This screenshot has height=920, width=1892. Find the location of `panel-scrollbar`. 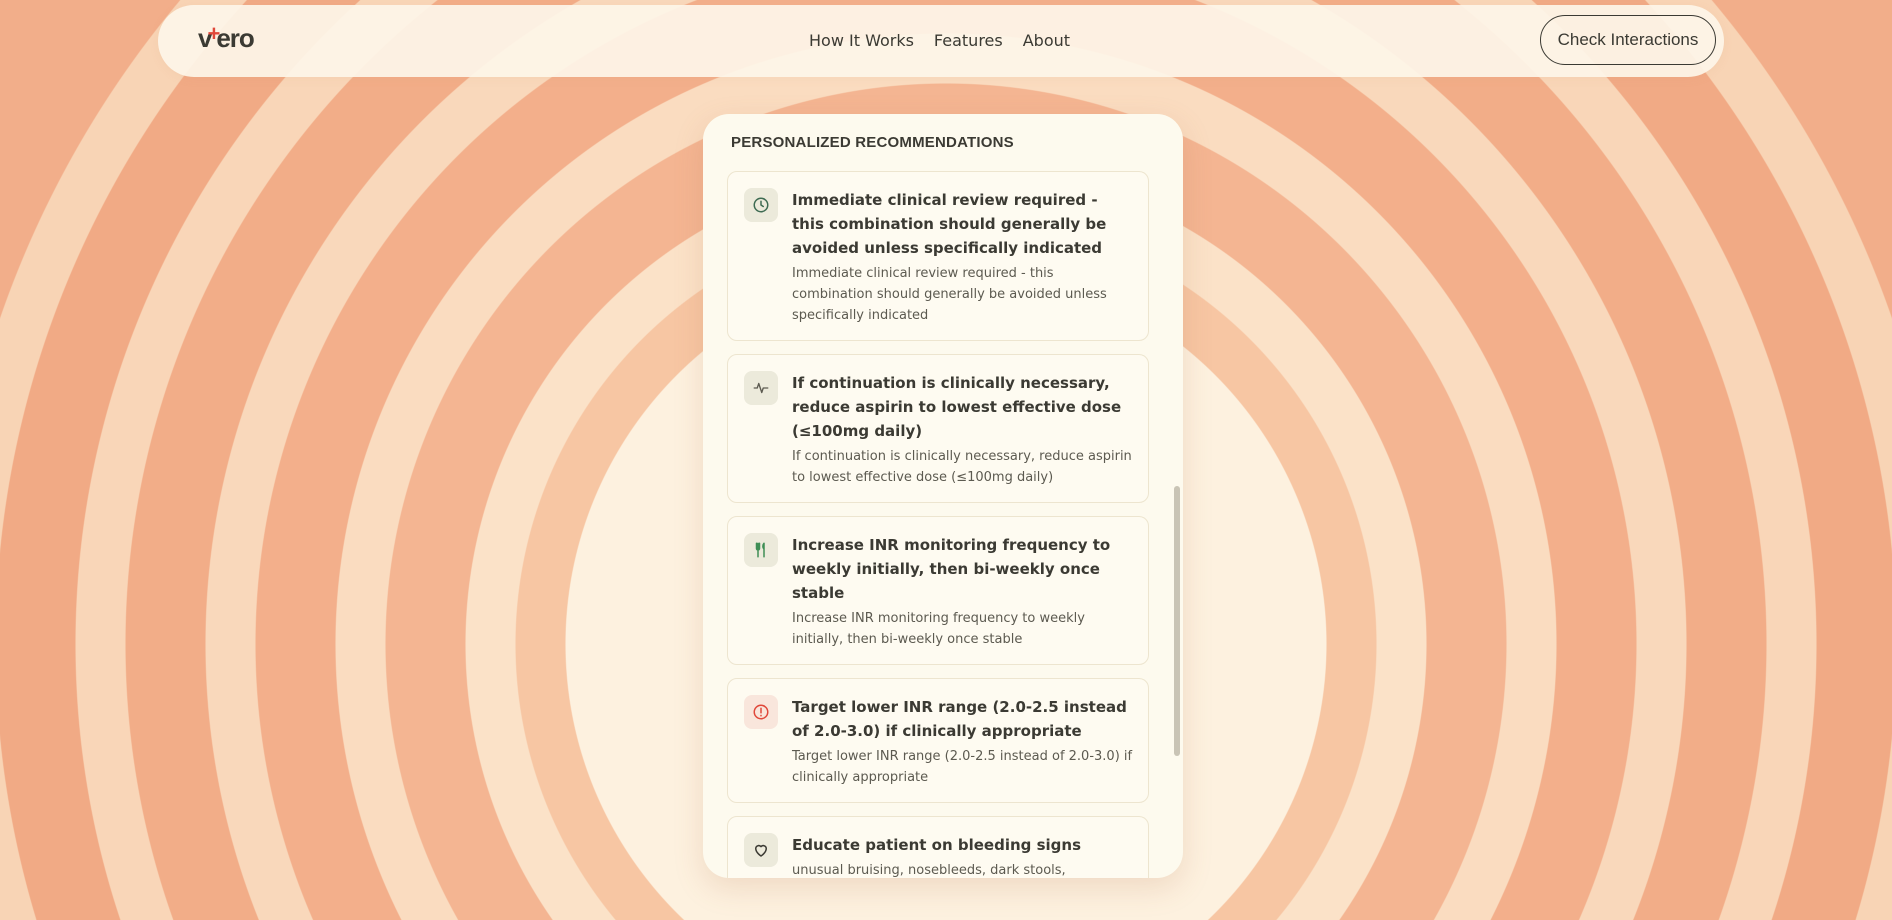

panel-scrollbar is located at coordinates (1177, 621).